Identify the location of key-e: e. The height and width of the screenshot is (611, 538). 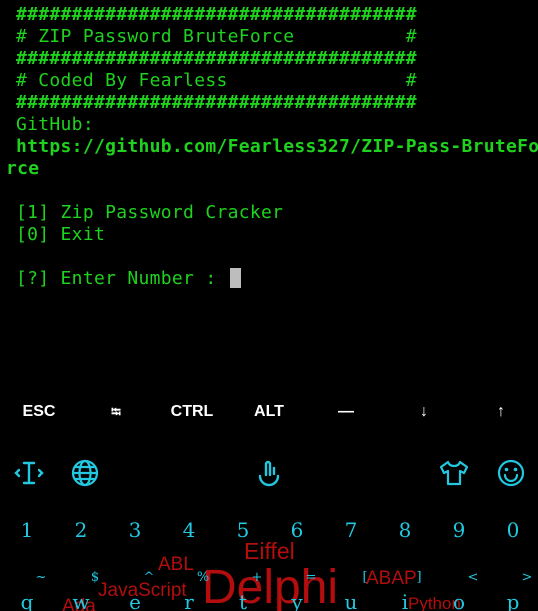
(135, 600).